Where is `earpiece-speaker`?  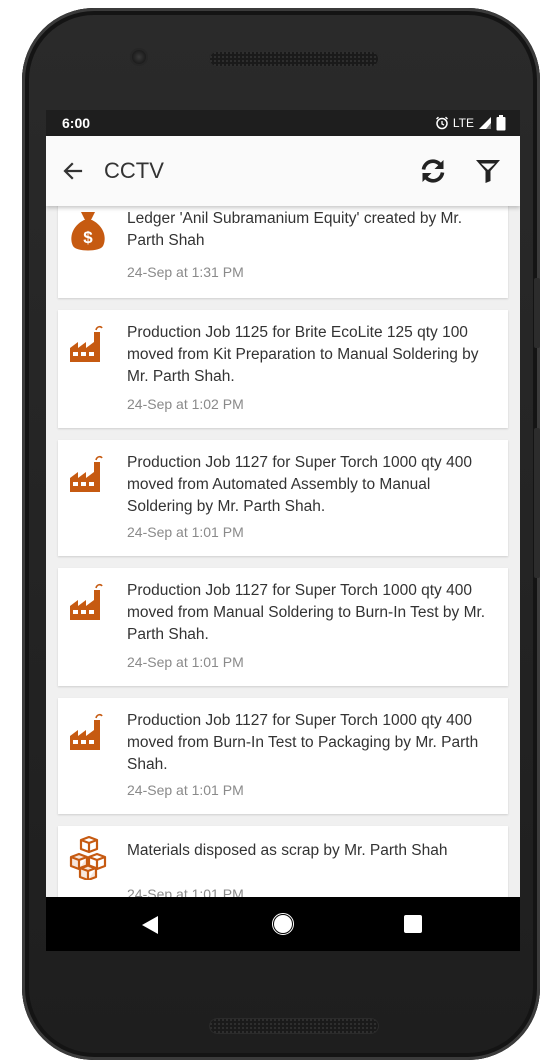 earpiece-speaker is located at coordinates (294, 59).